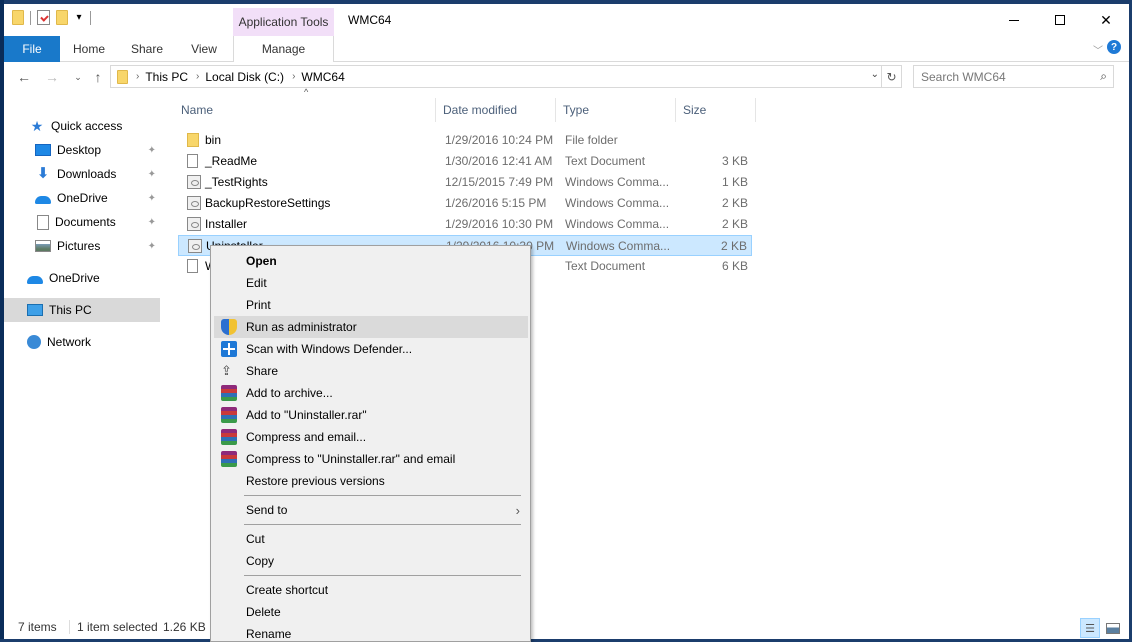 The width and height of the screenshot is (1132, 642). What do you see at coordinates (499, 224) in the screenshot?
I see `file-date: 1/29/2016 10:30 PM` at bounding box center [499, 224].